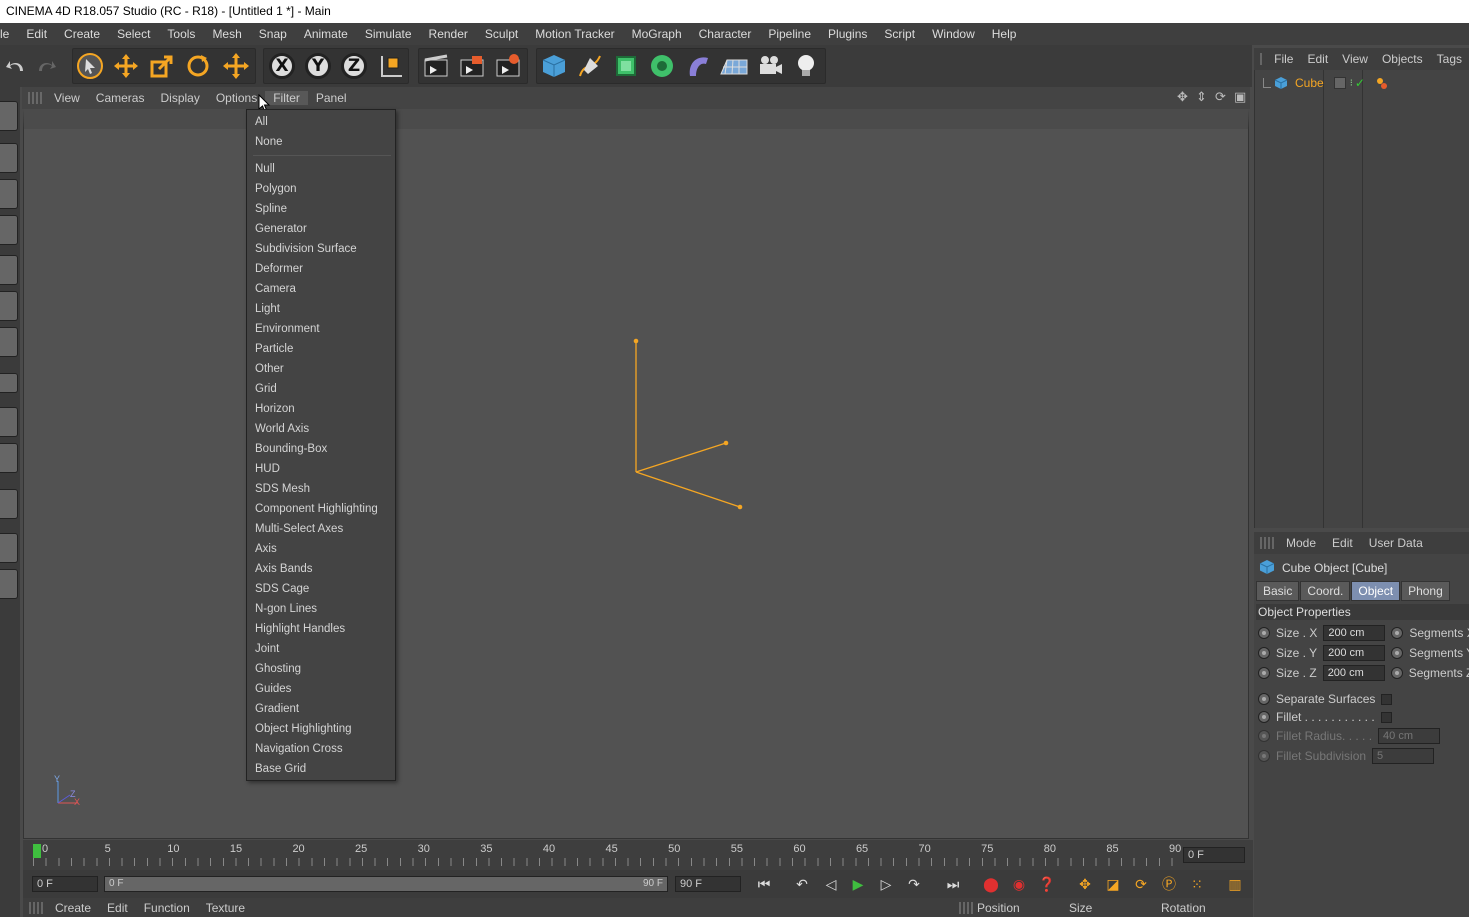  I want to click on edges-mode-button, so click(9, 306).